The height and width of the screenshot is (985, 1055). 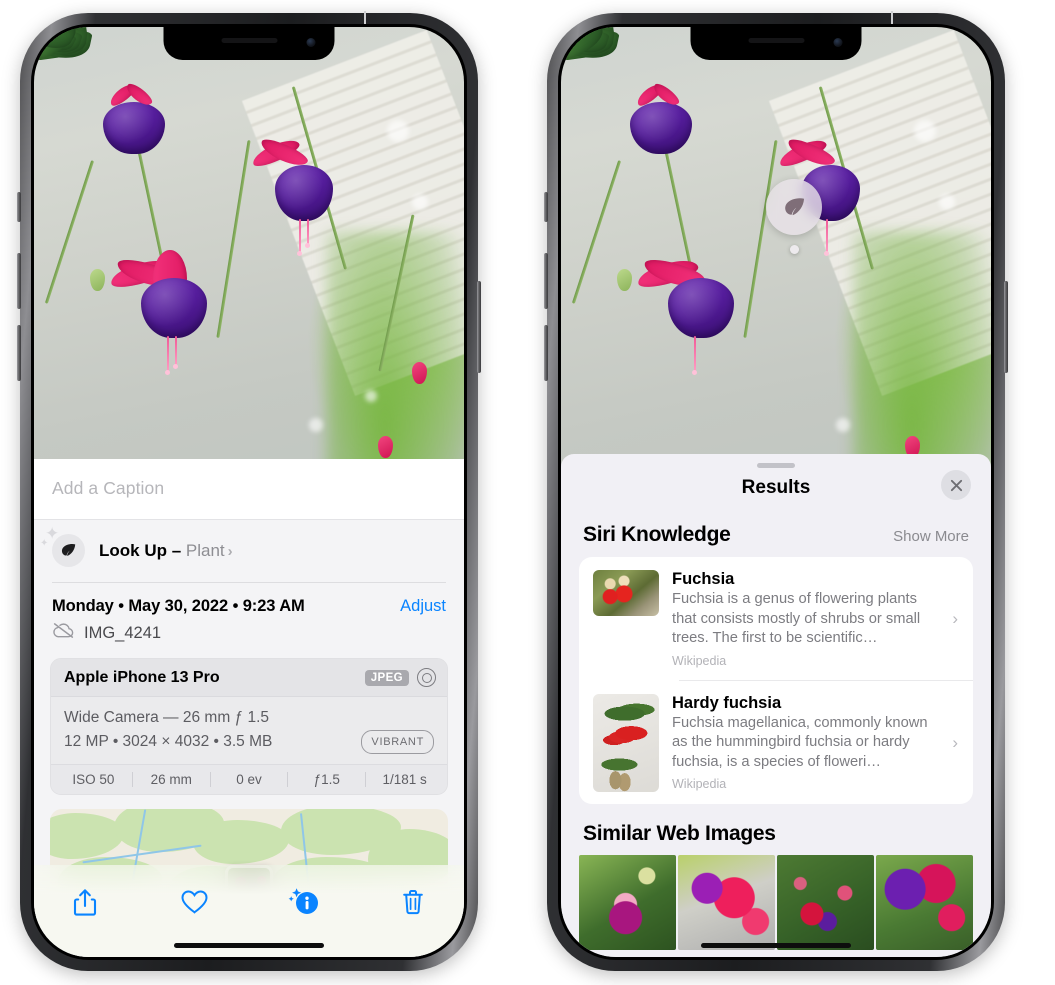 What do you see at coordinates (85, 902) in the screenshot?
I see `share-button` at bounding box center [85, 902].